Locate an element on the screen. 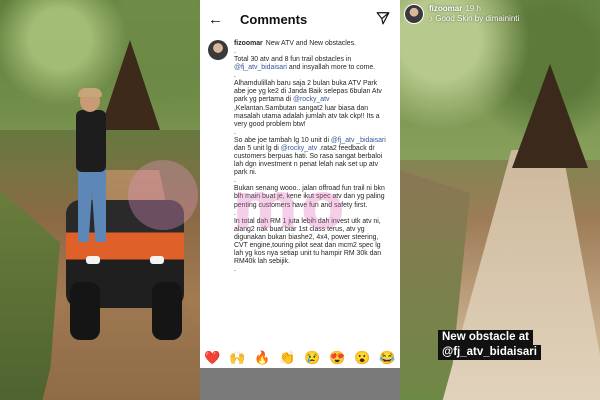  caption-line: dan 5 unit lg di is located at coordinates (257, 148).